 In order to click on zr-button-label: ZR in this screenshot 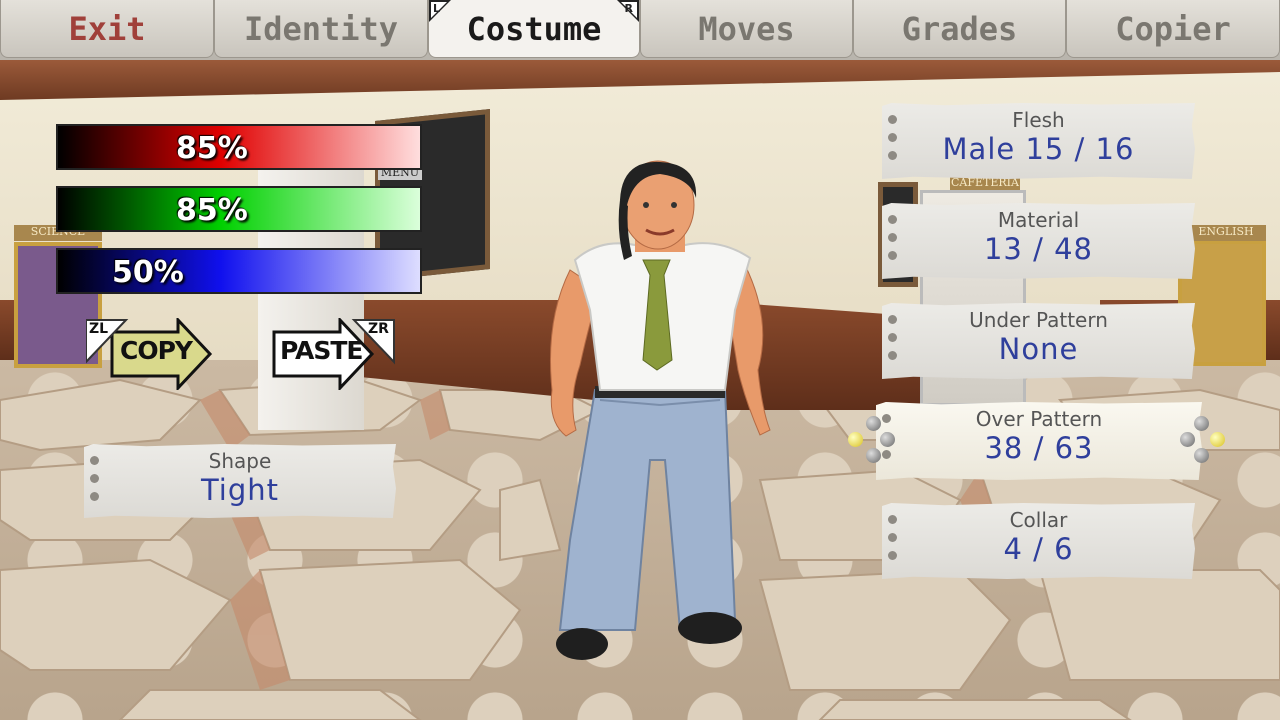, I will do `click(378, 329)`.